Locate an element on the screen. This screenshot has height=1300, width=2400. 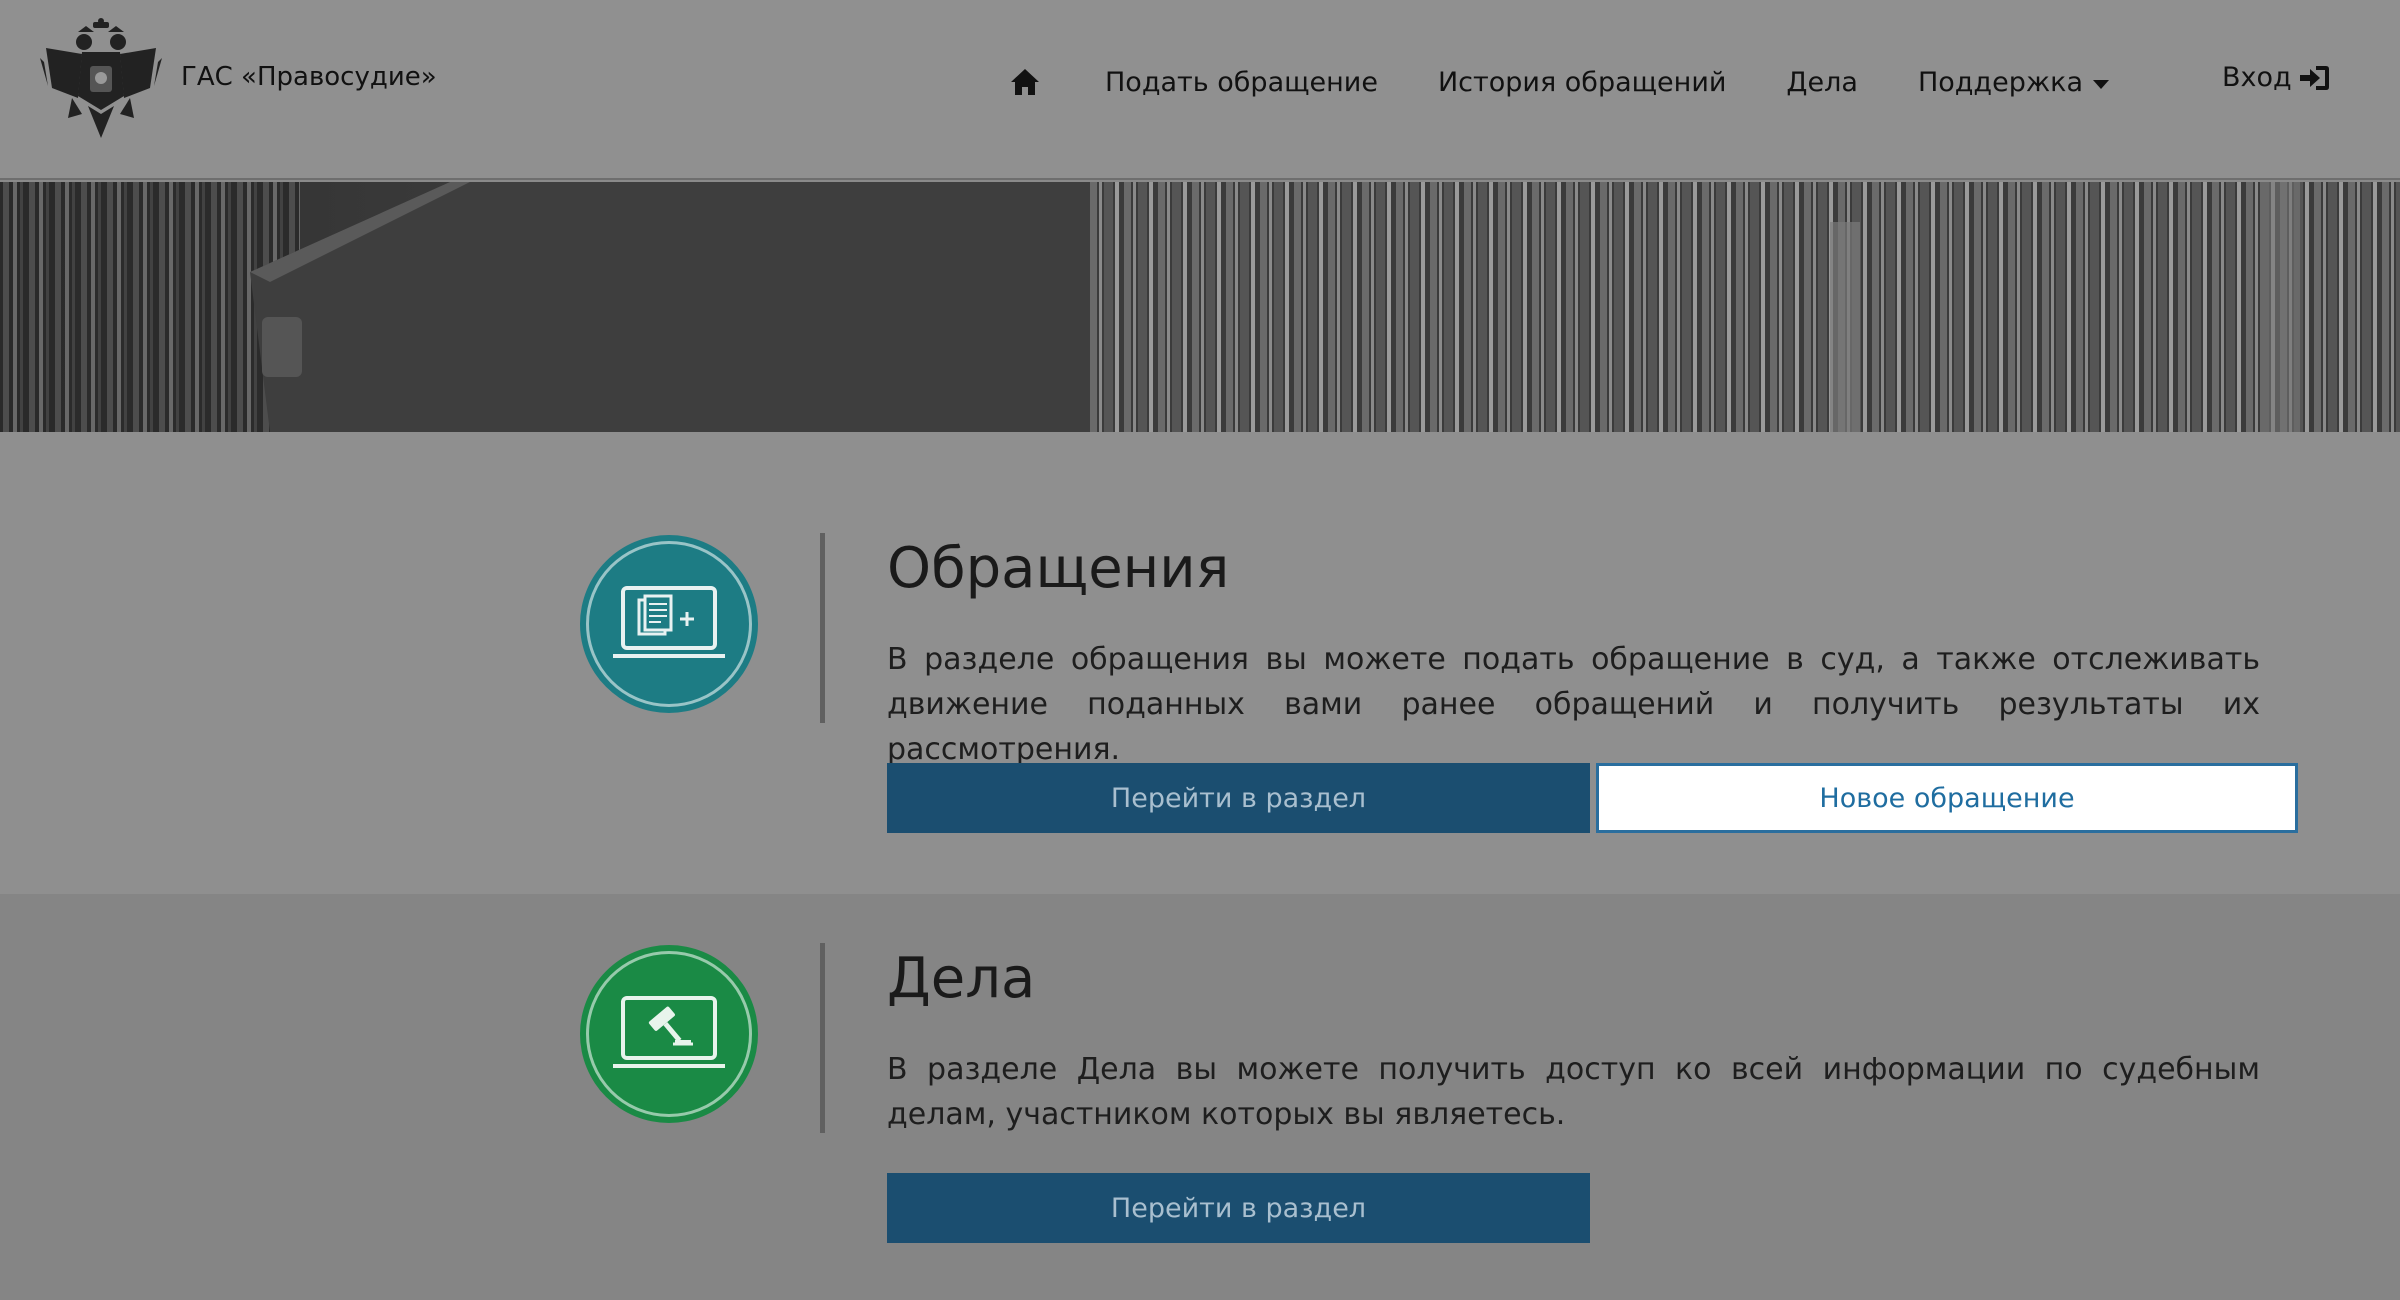
login-label: Вход is located at coordinates (2257, 77).